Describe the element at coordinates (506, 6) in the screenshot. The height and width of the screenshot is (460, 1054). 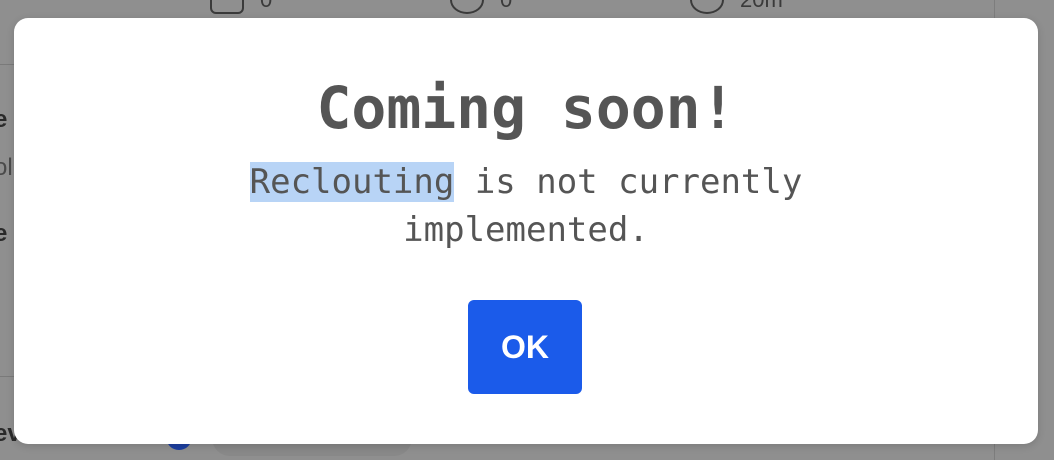
I see `like-count: 0` at that location.